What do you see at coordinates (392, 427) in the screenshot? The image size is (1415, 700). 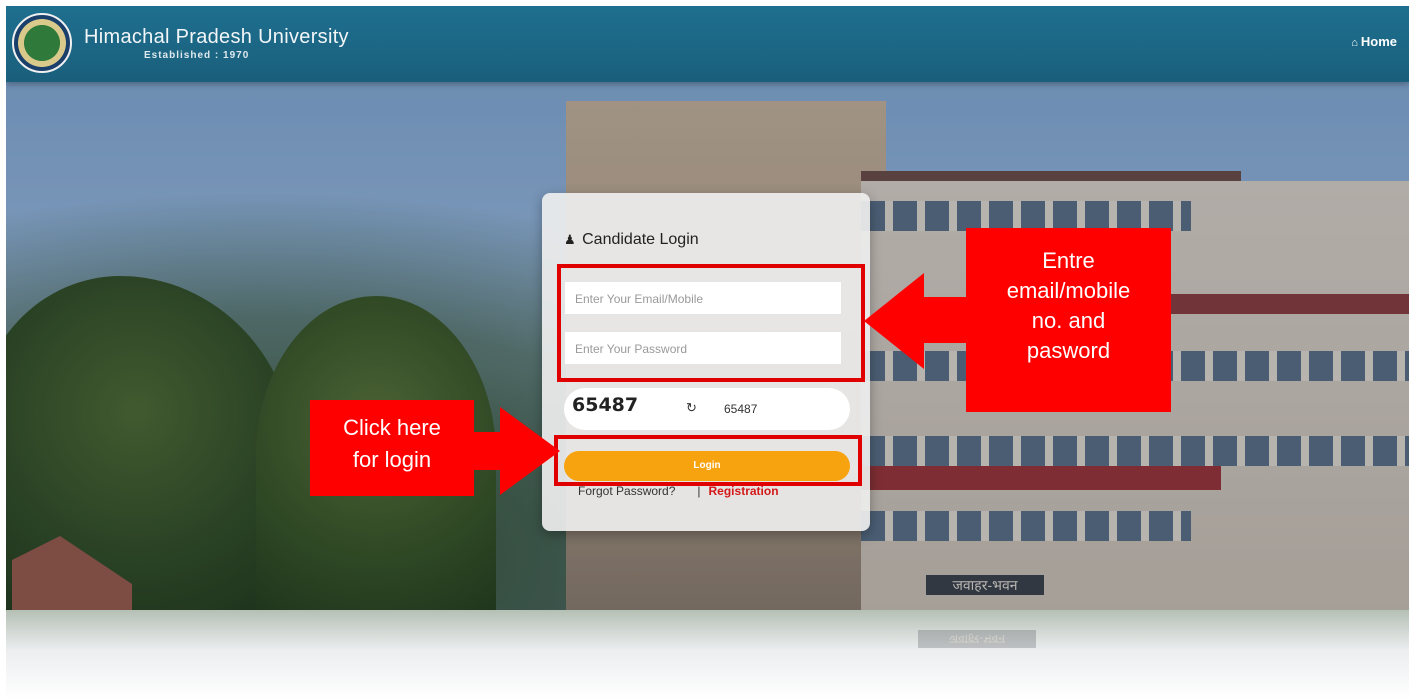 I see `callout-line: Click here` at bounding box center [392, 427].